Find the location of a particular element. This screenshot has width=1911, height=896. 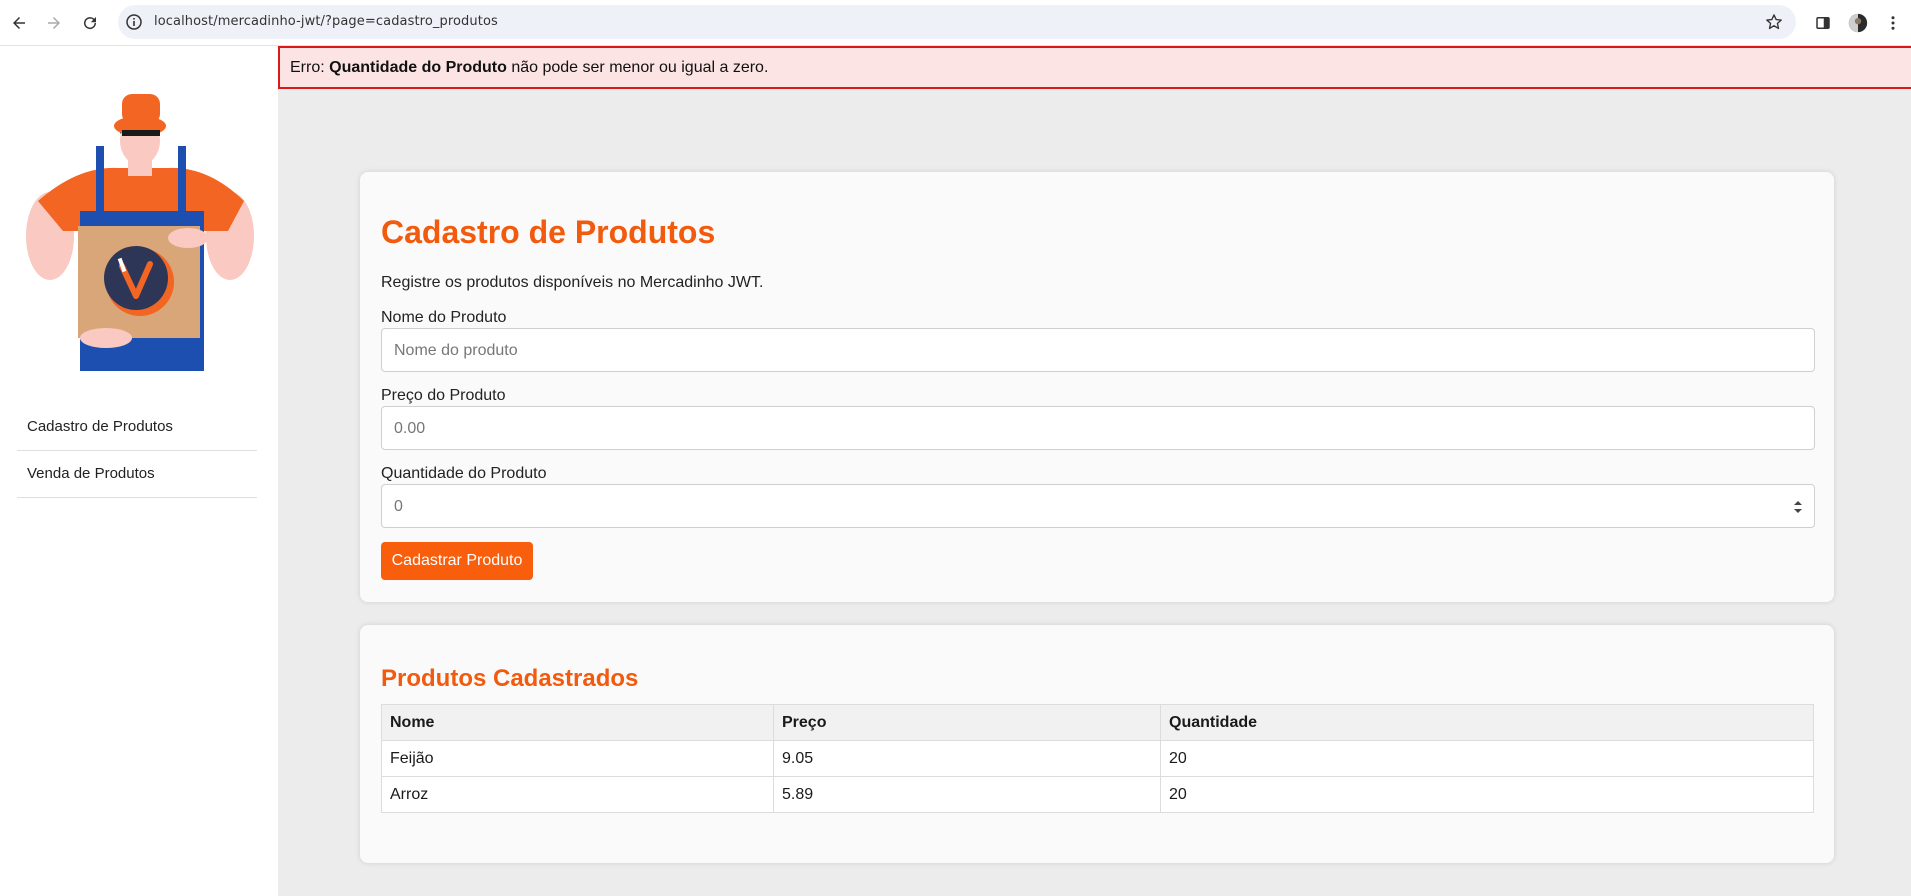

cell-price: 9.05 is located at coordinates (967, 758).